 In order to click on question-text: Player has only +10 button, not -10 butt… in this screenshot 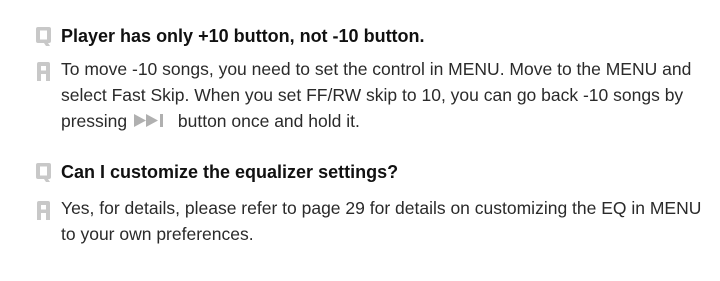, I will do `click(243, 36)`.